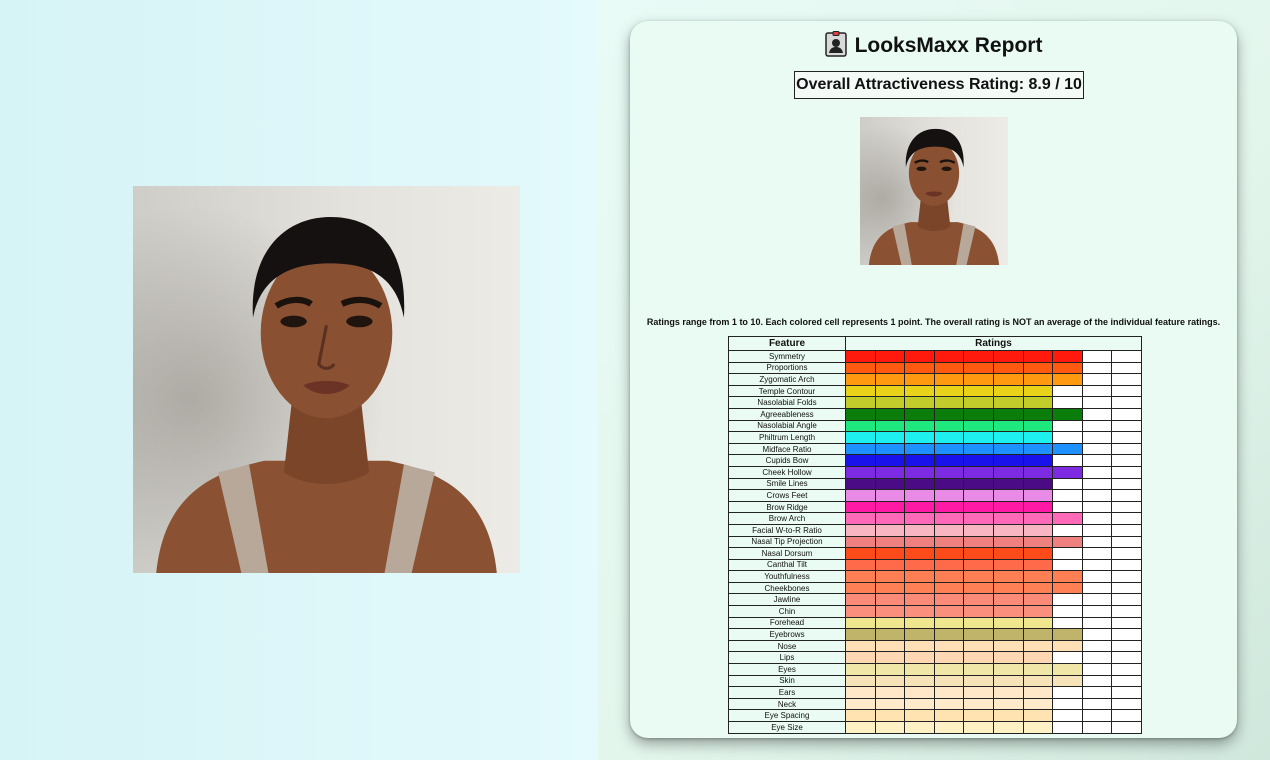 Image resolution: width=1270 pixels, height=760 pixels. Describe the element at coordinates (787, 518) in the screenshot. I see `feature-label: Brow Arch` at that location.